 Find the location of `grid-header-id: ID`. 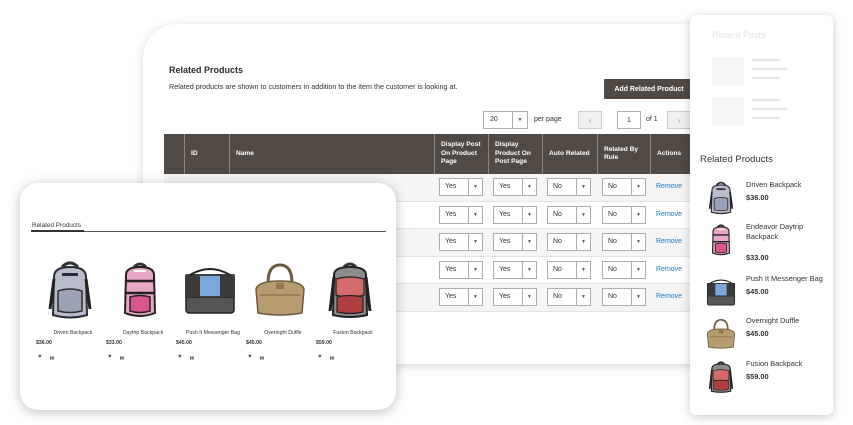

grid-header-id: ID is located at coordinates (206, 154).